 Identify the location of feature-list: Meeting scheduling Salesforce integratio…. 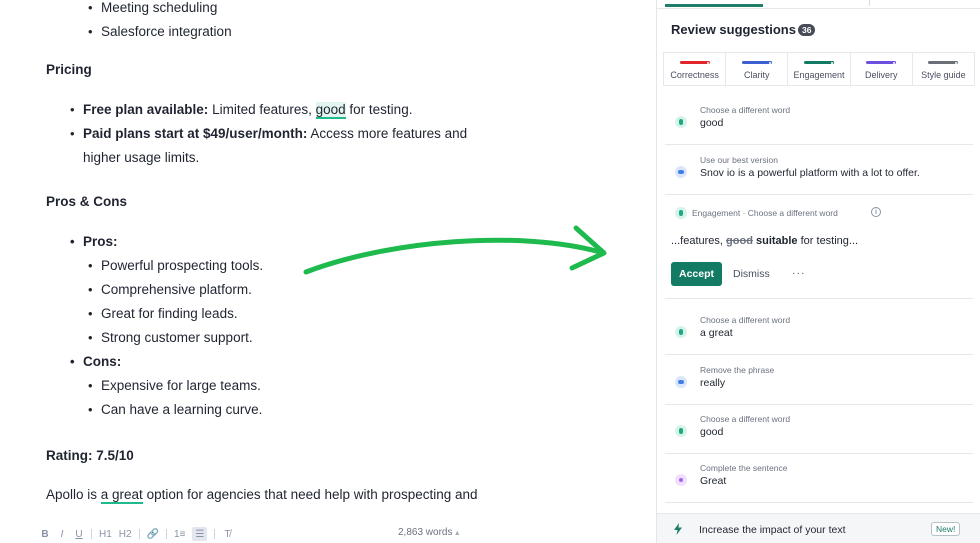
(160, 22).